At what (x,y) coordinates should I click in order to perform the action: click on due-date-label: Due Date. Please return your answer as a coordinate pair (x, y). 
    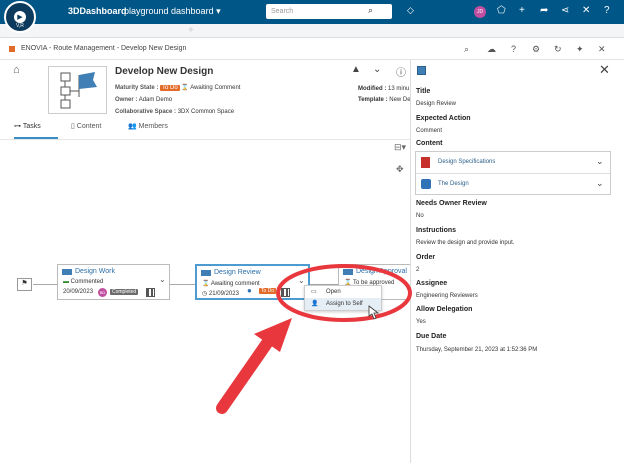
    Looking at the image, I should click on (431, 336).